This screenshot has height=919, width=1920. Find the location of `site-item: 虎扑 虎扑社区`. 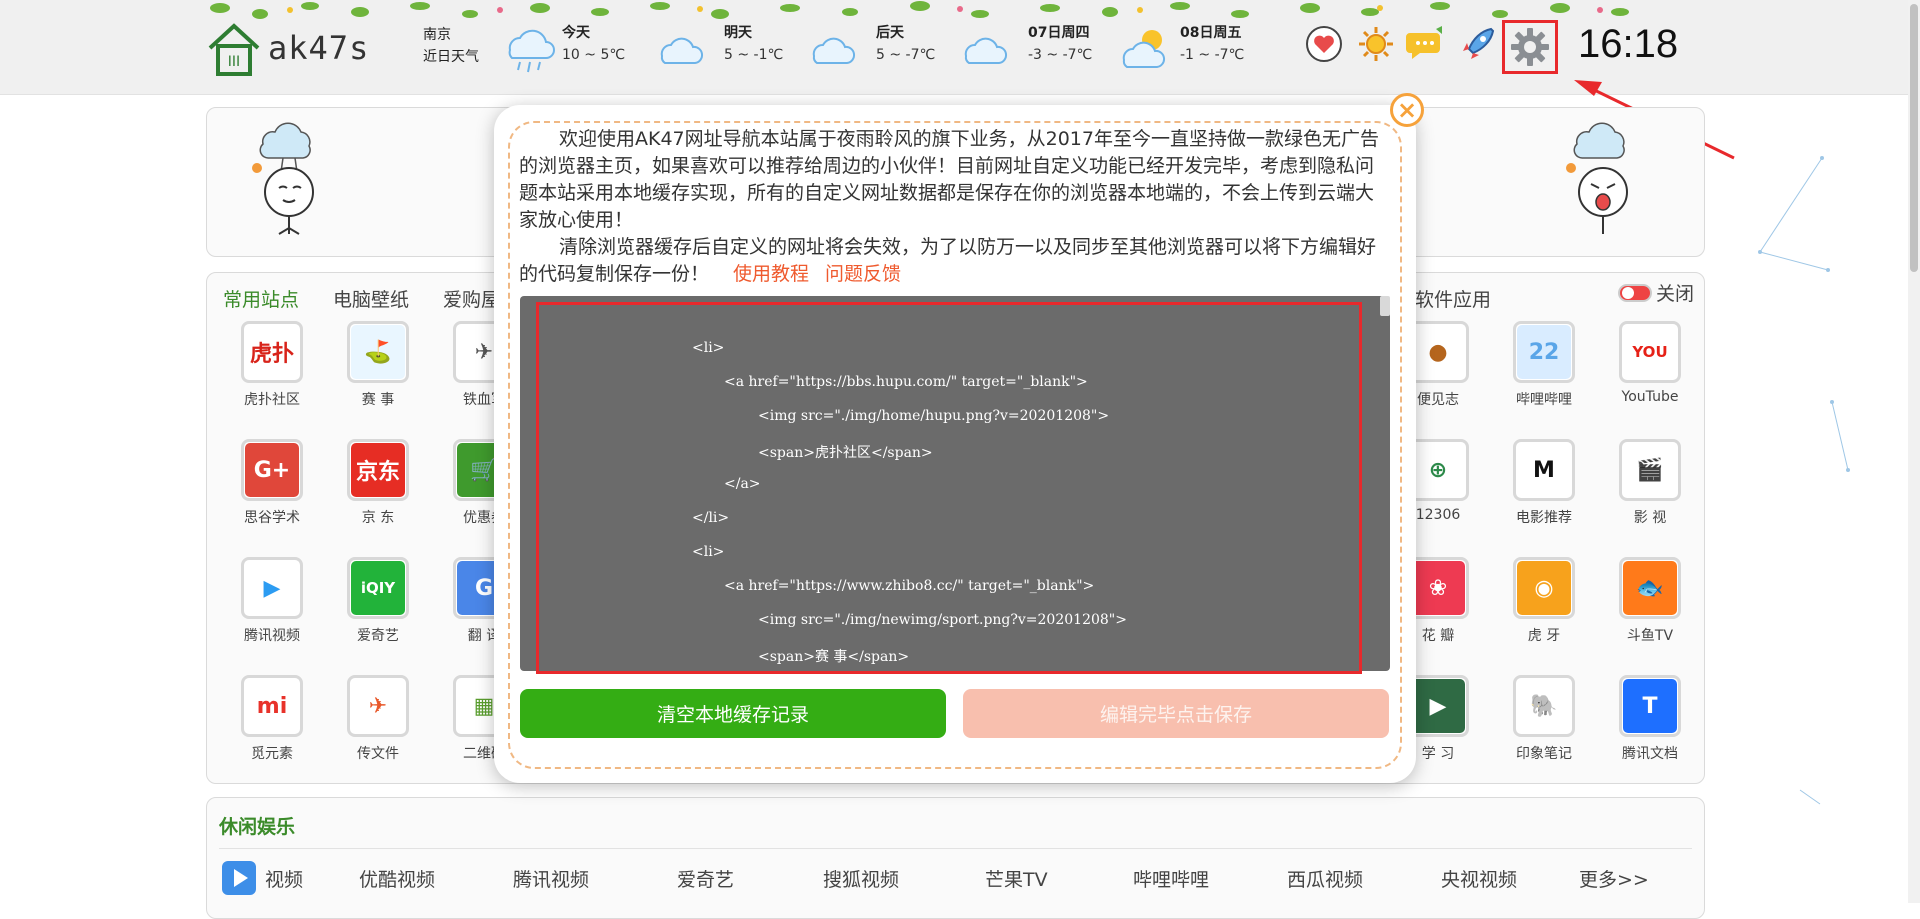

site-item: 虎扑 虎扑社区 is located at coordinates (272, 365).